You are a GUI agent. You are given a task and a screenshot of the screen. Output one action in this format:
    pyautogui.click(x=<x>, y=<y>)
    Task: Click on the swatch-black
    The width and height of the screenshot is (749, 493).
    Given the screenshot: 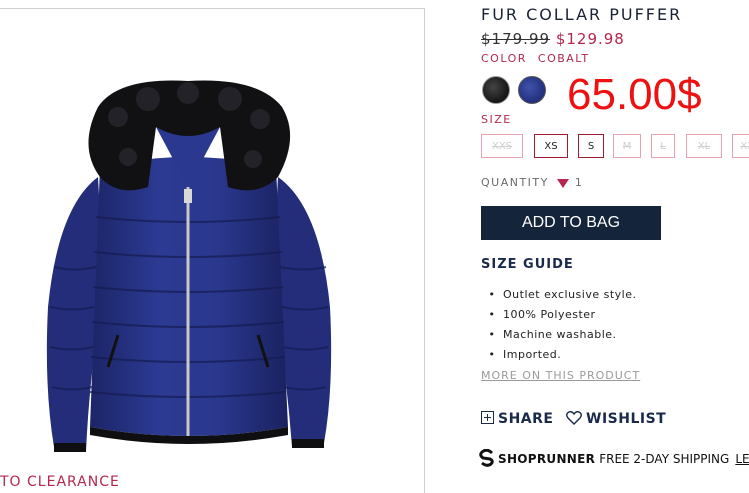 What is the action you would take?
    pyautogui.click(x=496, y=90)
    